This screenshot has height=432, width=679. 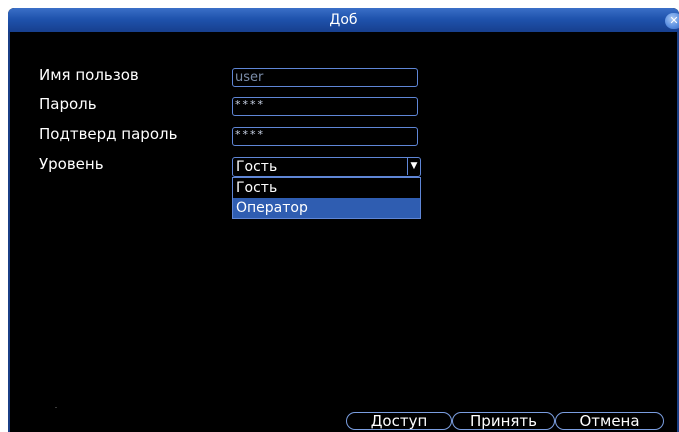 I want to click on username-label: Имя пользов, so click(x=89, y=75).